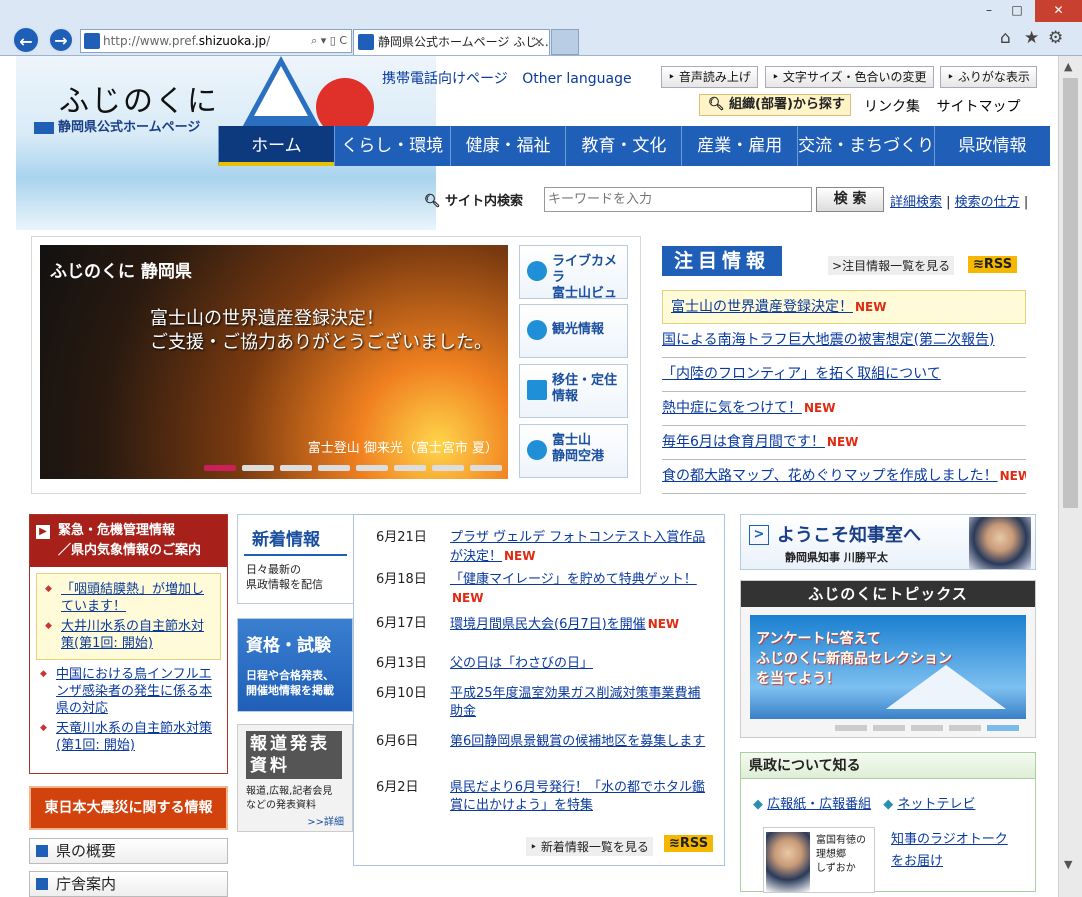 The width and height of the screenshot is (1082, 897). Describe the element at coordinates (775, 105) in the screenshot. I see `org-search-button: 🔍︎ 組織(部署)から探す` at that location.